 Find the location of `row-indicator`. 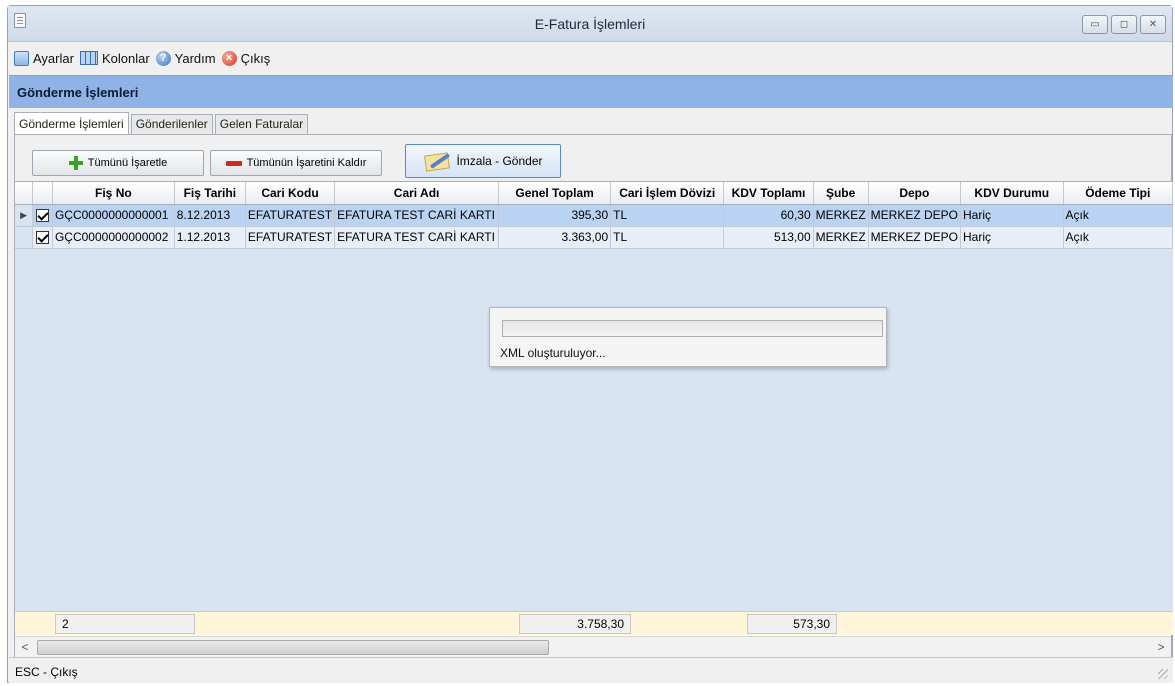

row-indicator is located at coordinates (24, 237).